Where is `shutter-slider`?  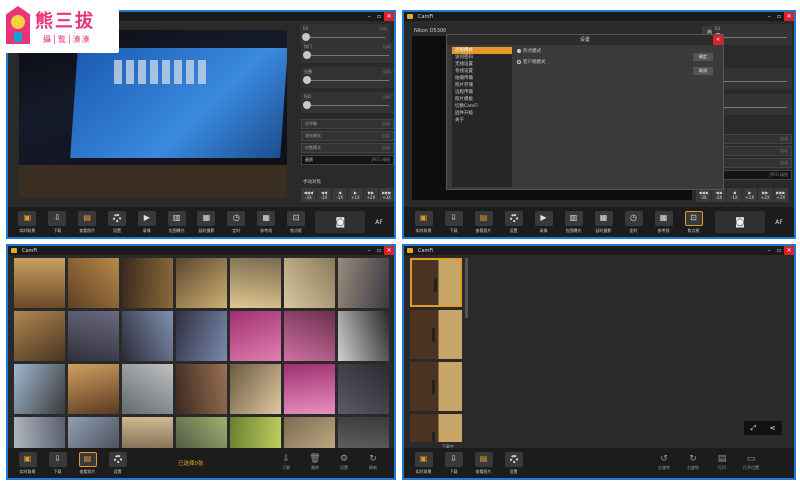
shutter-slider is located at coordinates (752, 78).